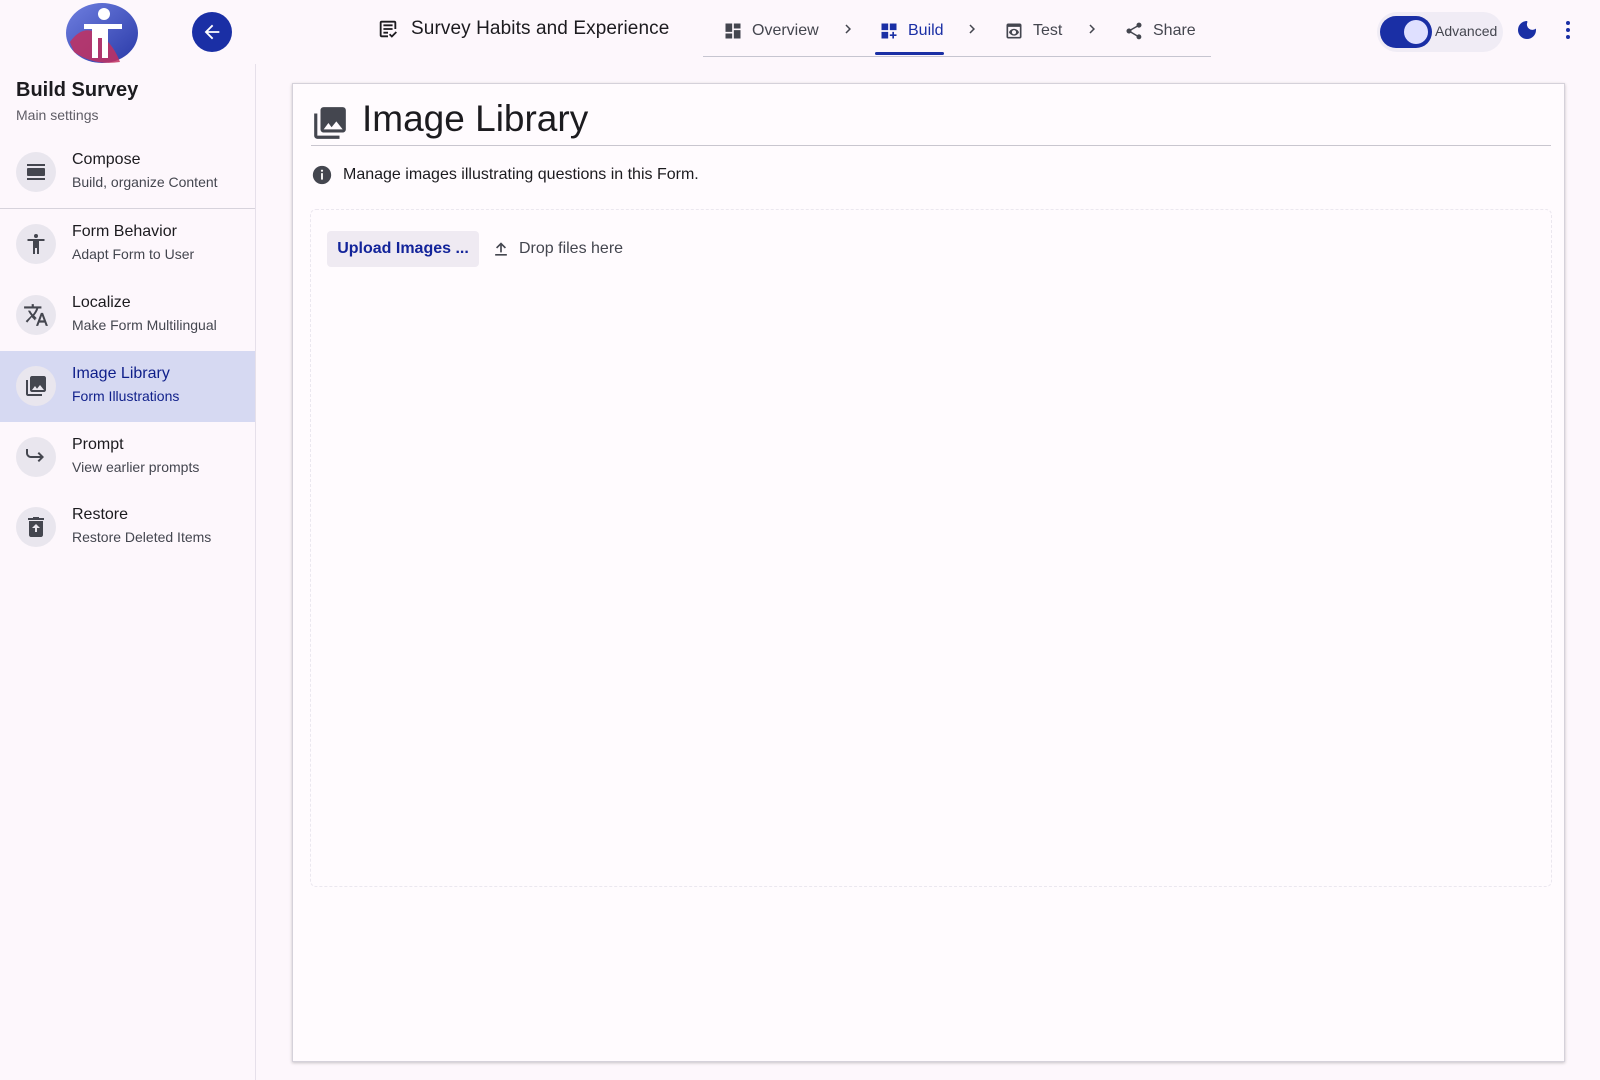  I want to click on survey-title: Survey Habits and Experience, so click(523, 29).